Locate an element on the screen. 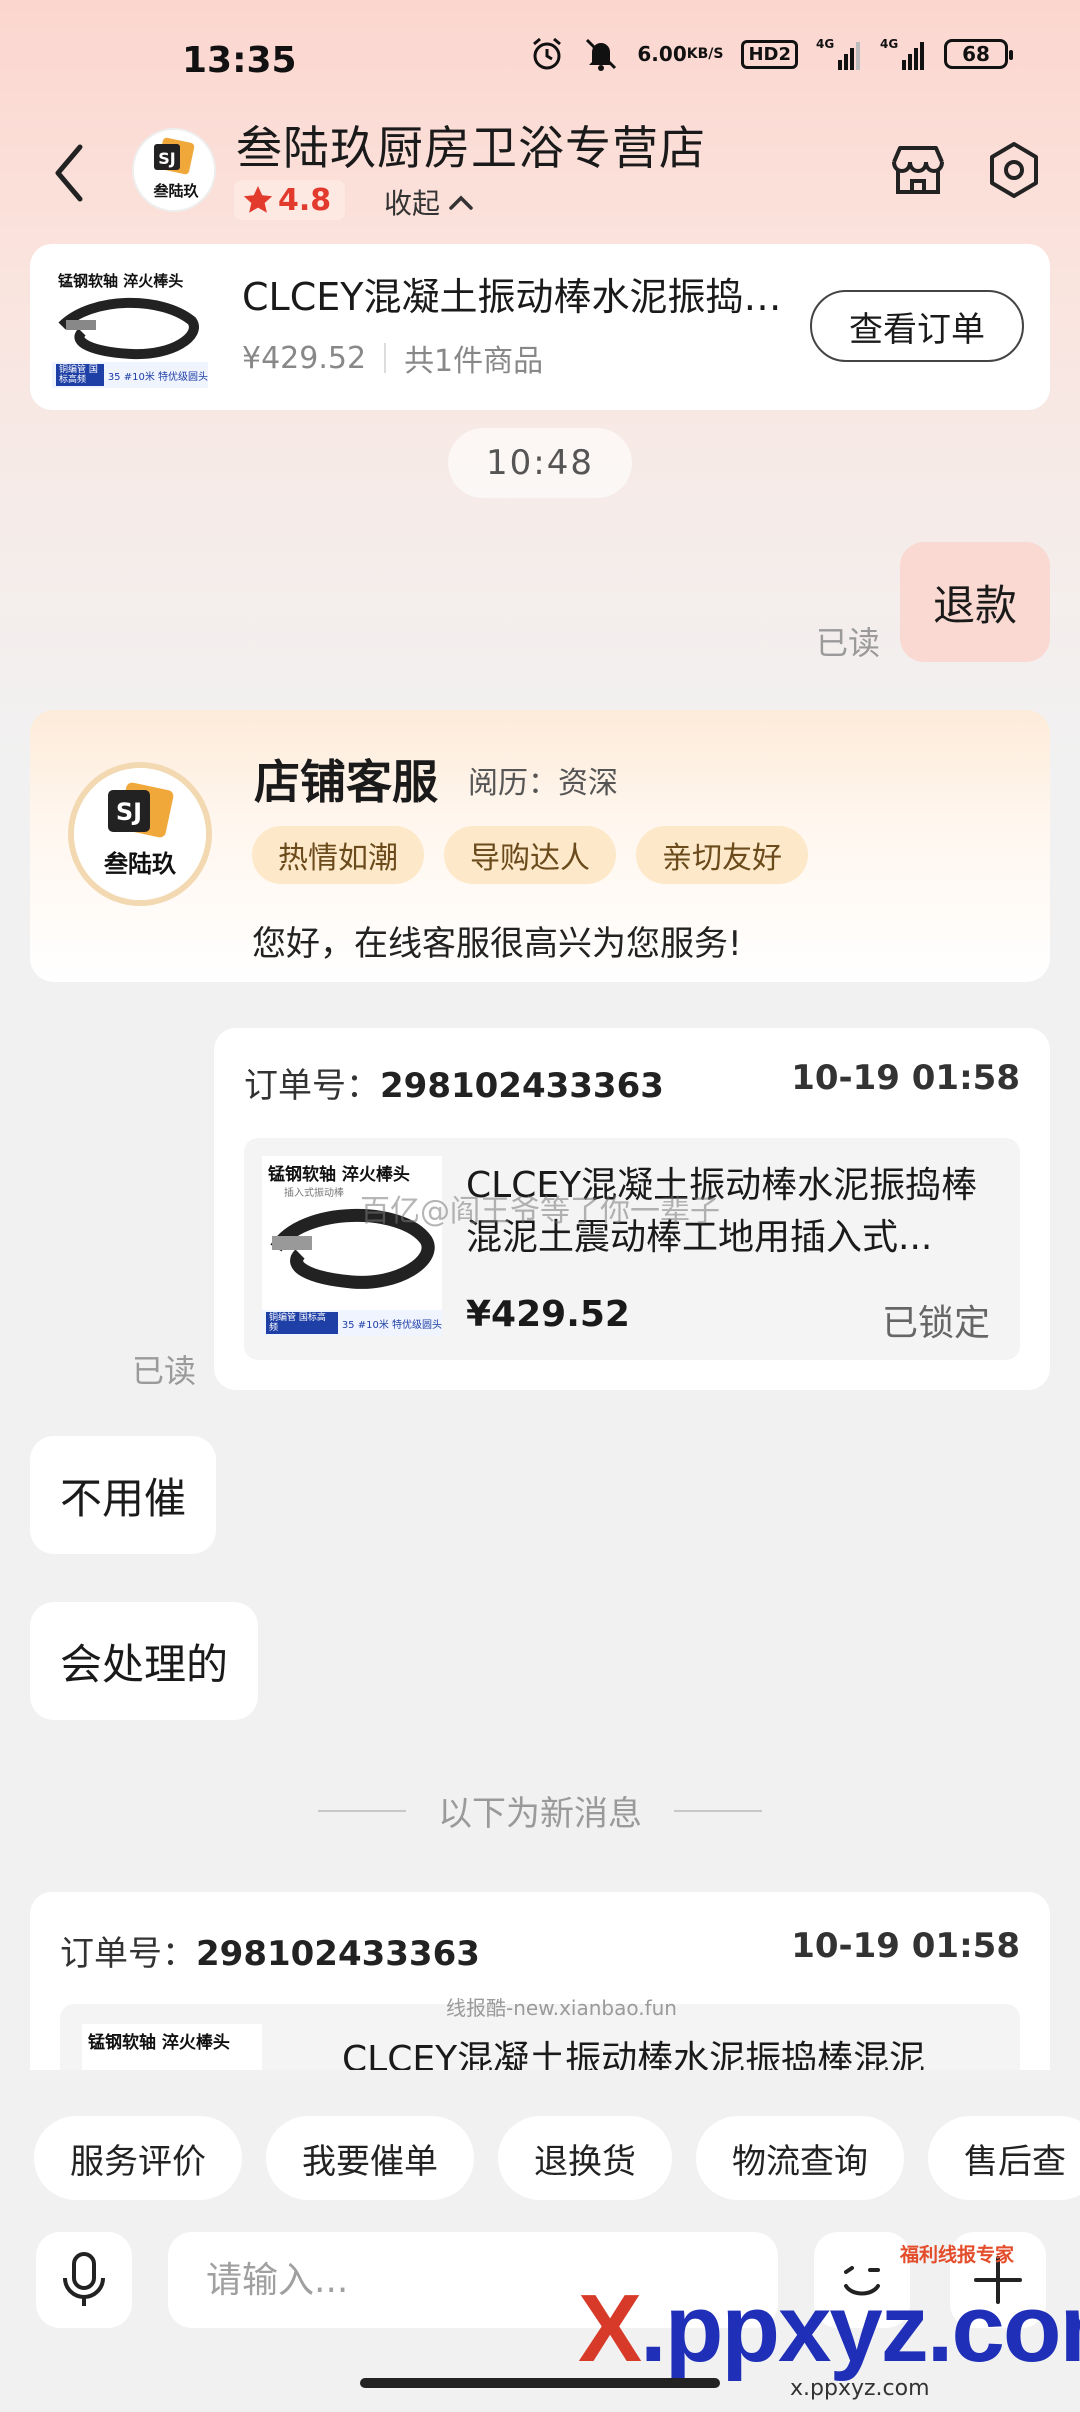 This screenshot has width=1080, height=2412. home-indicator is located at coordinates (540, 2383).